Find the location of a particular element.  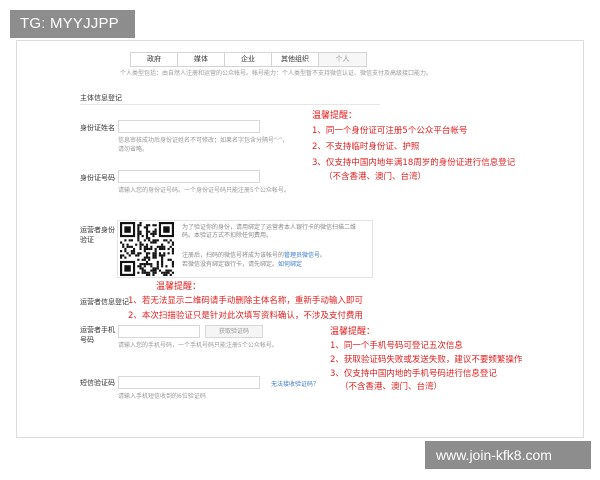

section-title: 主体信息登记 is located at coordinates (101, 98).